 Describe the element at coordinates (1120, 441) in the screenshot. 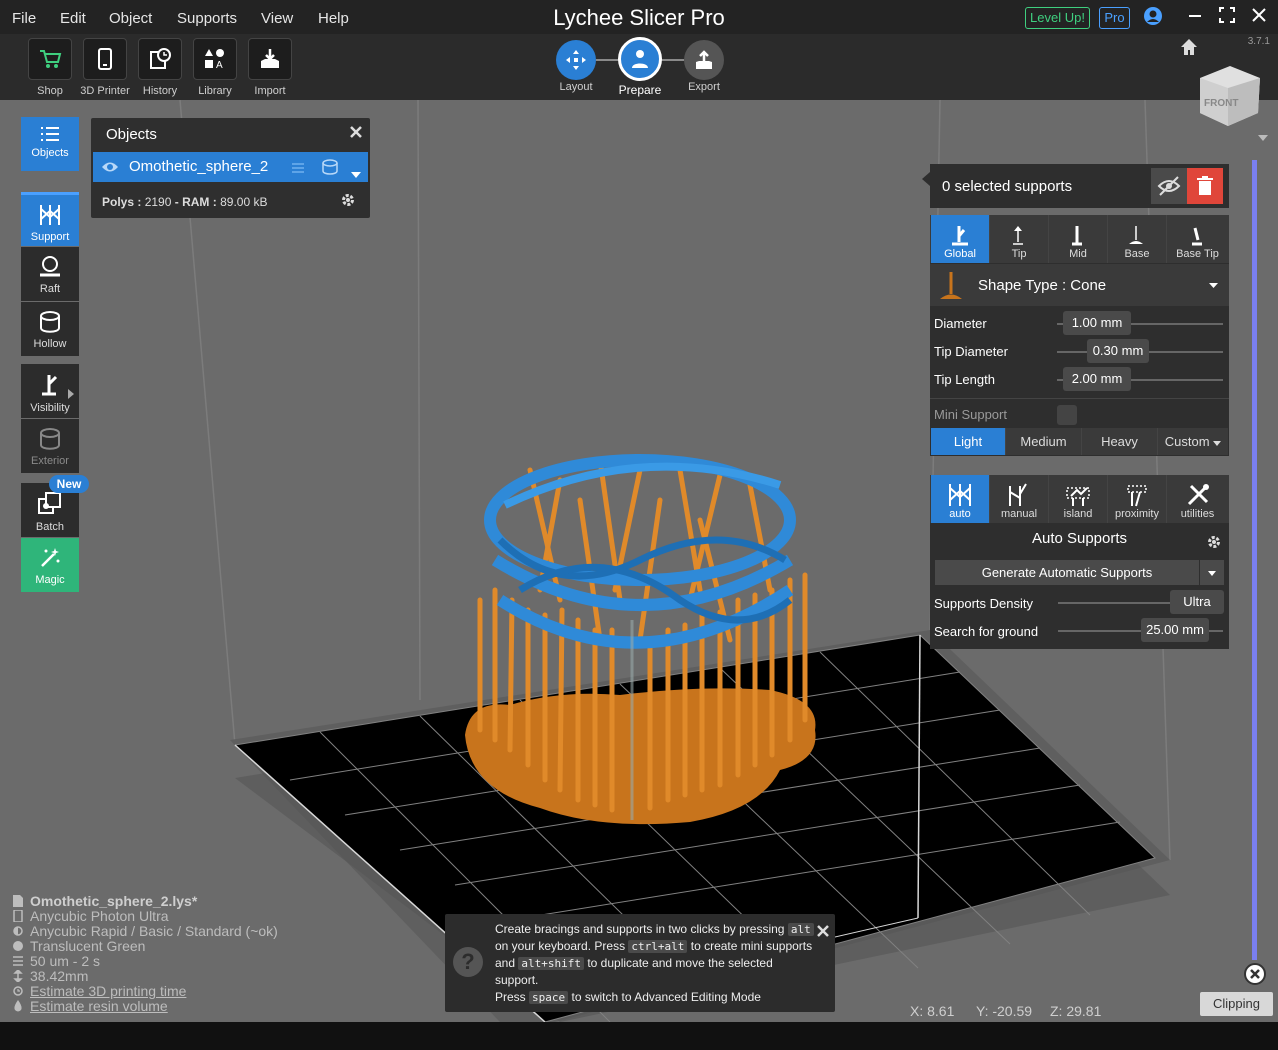

I see `preset-heavy: Heavy` at that location.